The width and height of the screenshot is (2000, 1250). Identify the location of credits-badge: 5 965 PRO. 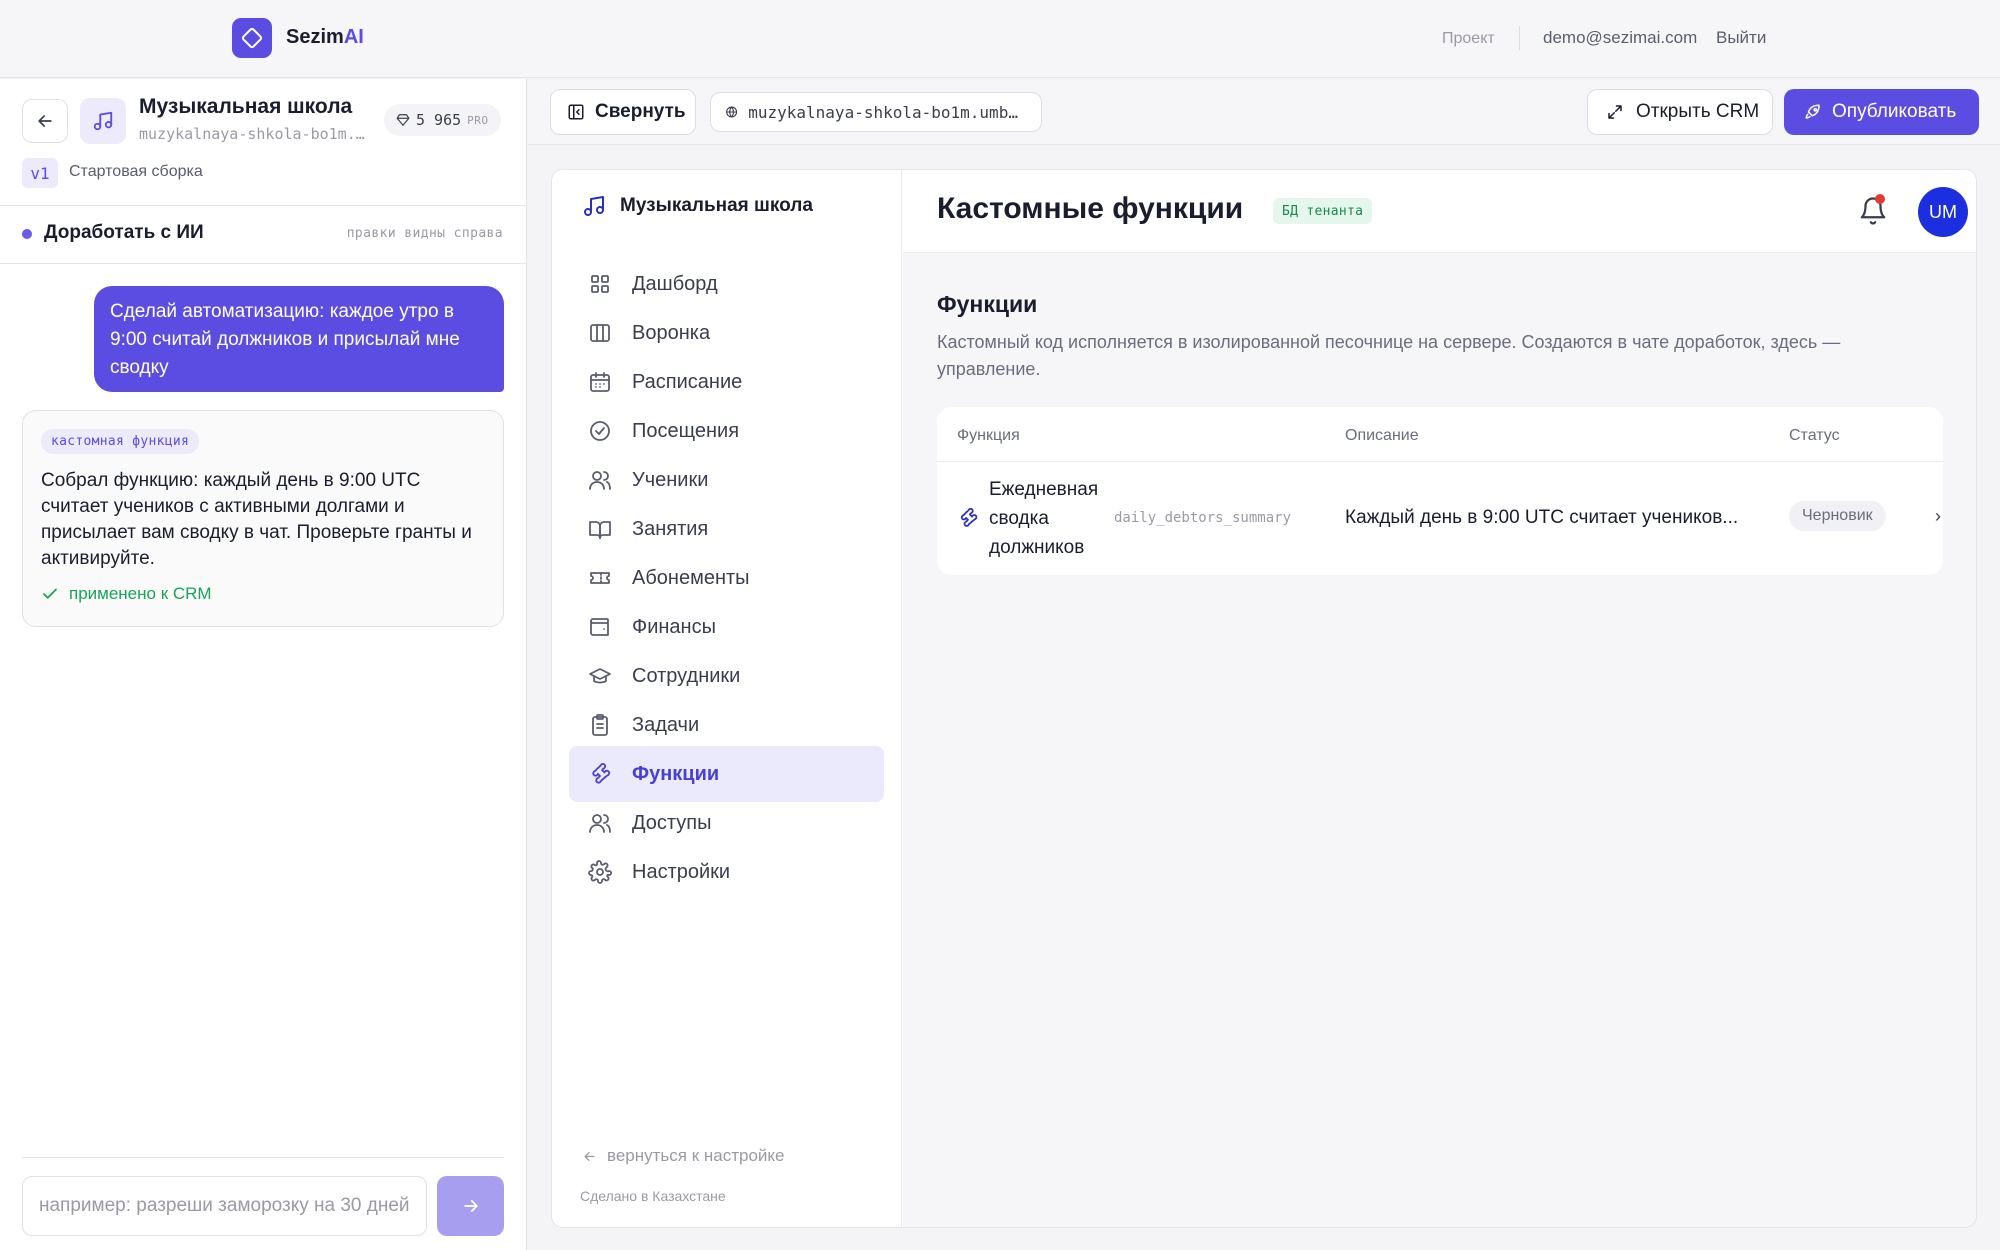
(442, 120).